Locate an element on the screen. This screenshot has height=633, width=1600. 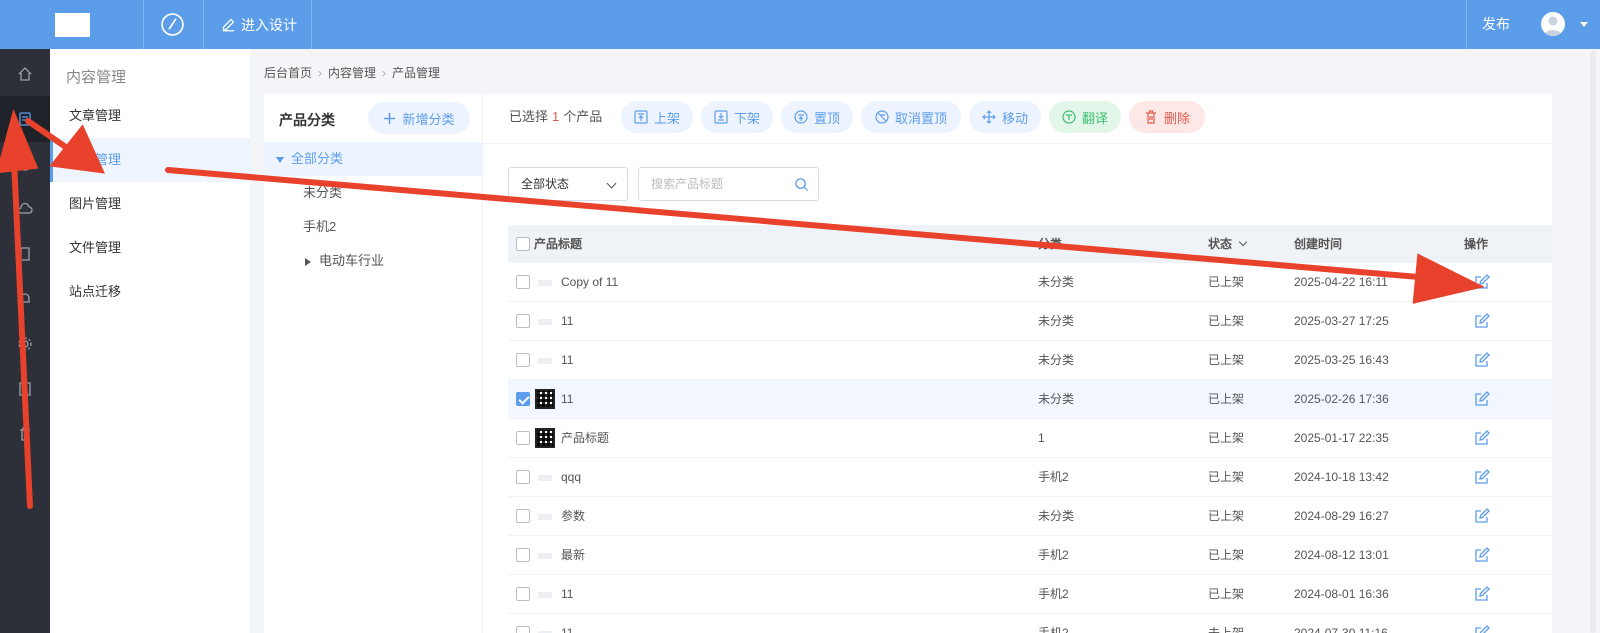
tree-item-phone2: 手机2 is located at coordinates (373, 227).